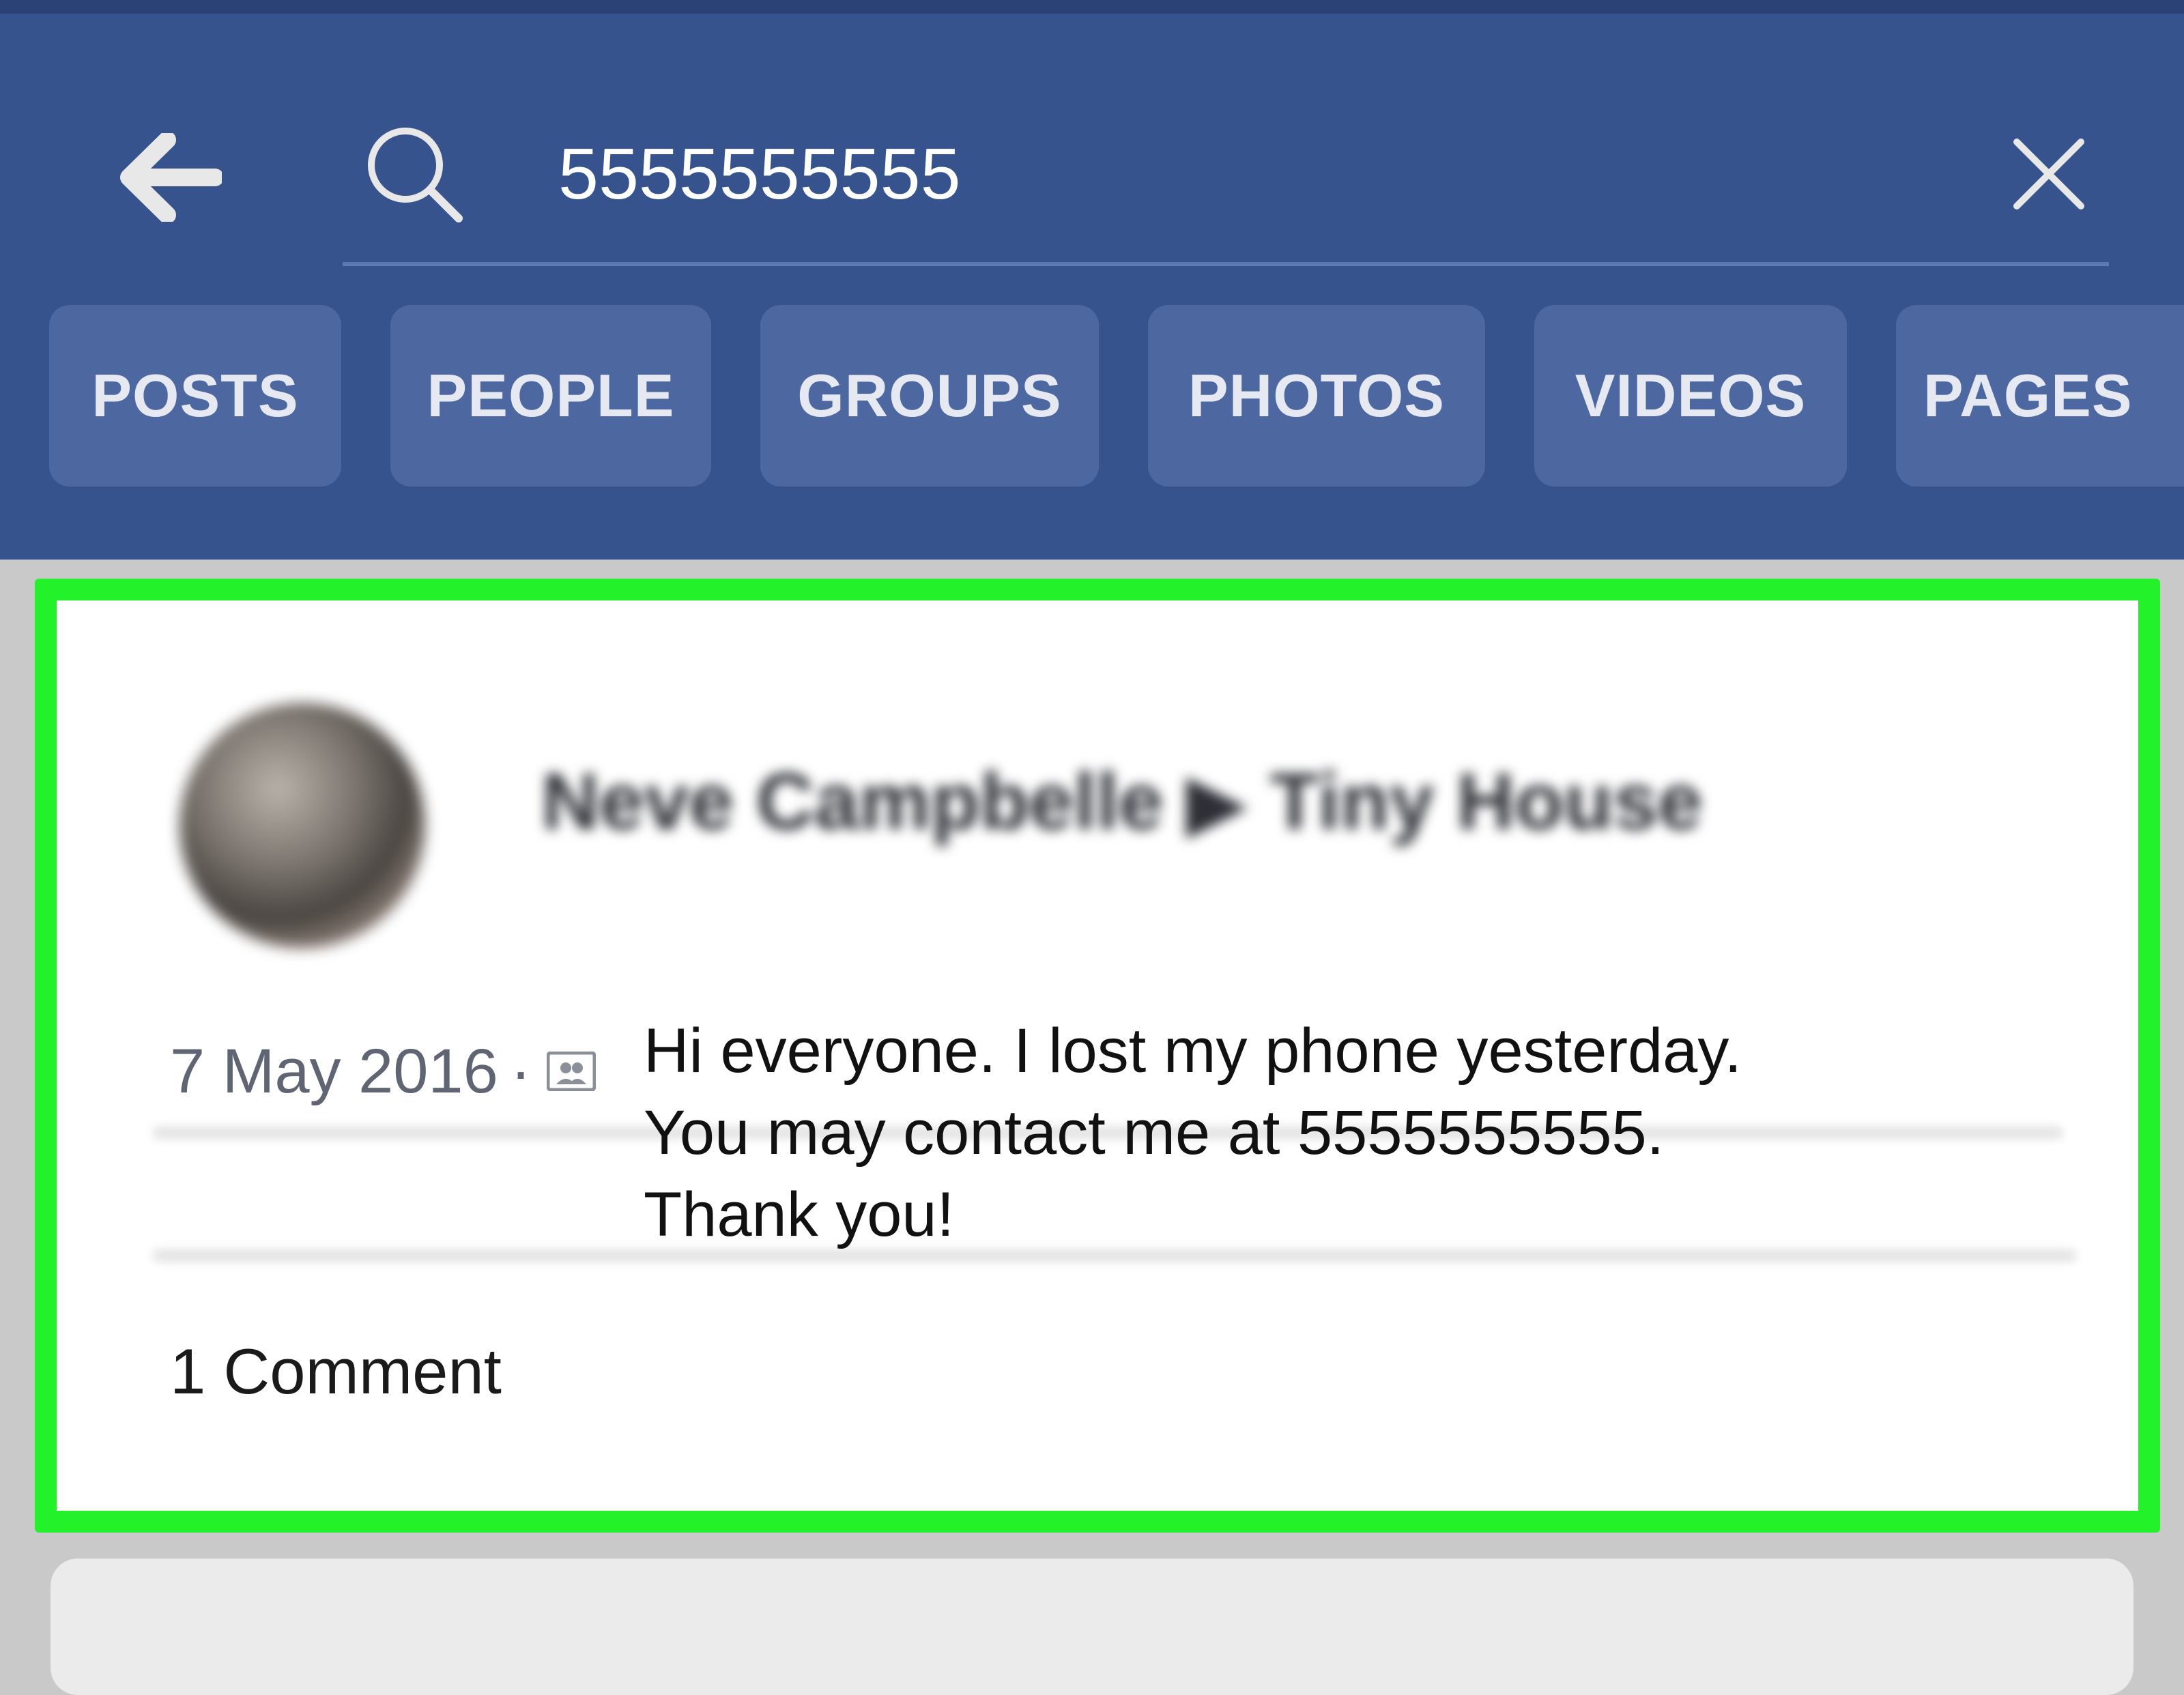  I want to click on post-line: Thank you!, so click(799, 1214).